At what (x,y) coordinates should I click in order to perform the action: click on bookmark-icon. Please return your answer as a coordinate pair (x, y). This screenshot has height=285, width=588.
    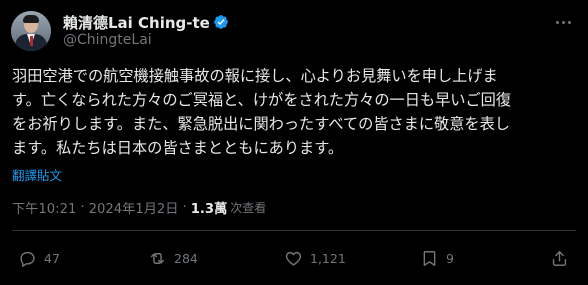
    Looking at the image, I should click on (429, 258).